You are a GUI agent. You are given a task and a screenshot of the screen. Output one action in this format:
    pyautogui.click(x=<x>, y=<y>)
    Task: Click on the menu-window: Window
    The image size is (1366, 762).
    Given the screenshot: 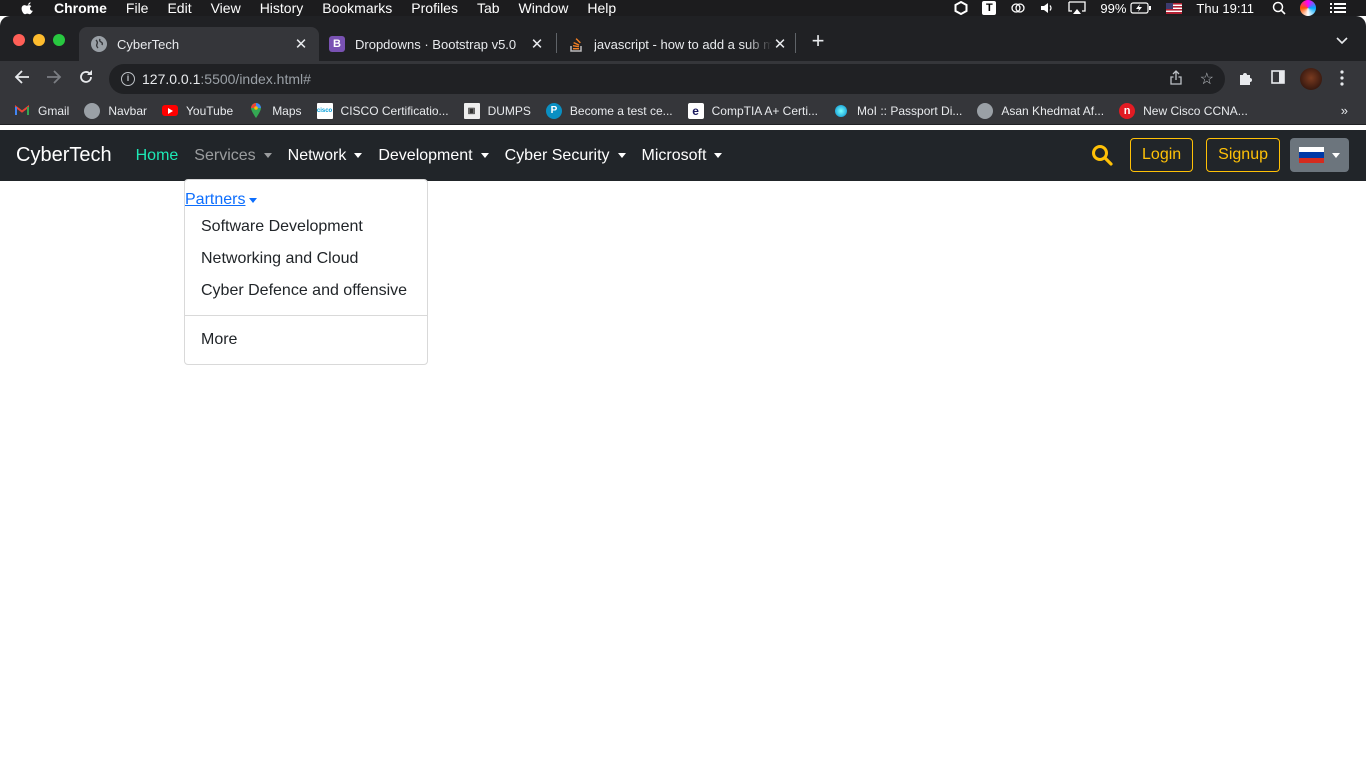 What is the action you would take?
    pyautogui.click(x=544, y=8)
    